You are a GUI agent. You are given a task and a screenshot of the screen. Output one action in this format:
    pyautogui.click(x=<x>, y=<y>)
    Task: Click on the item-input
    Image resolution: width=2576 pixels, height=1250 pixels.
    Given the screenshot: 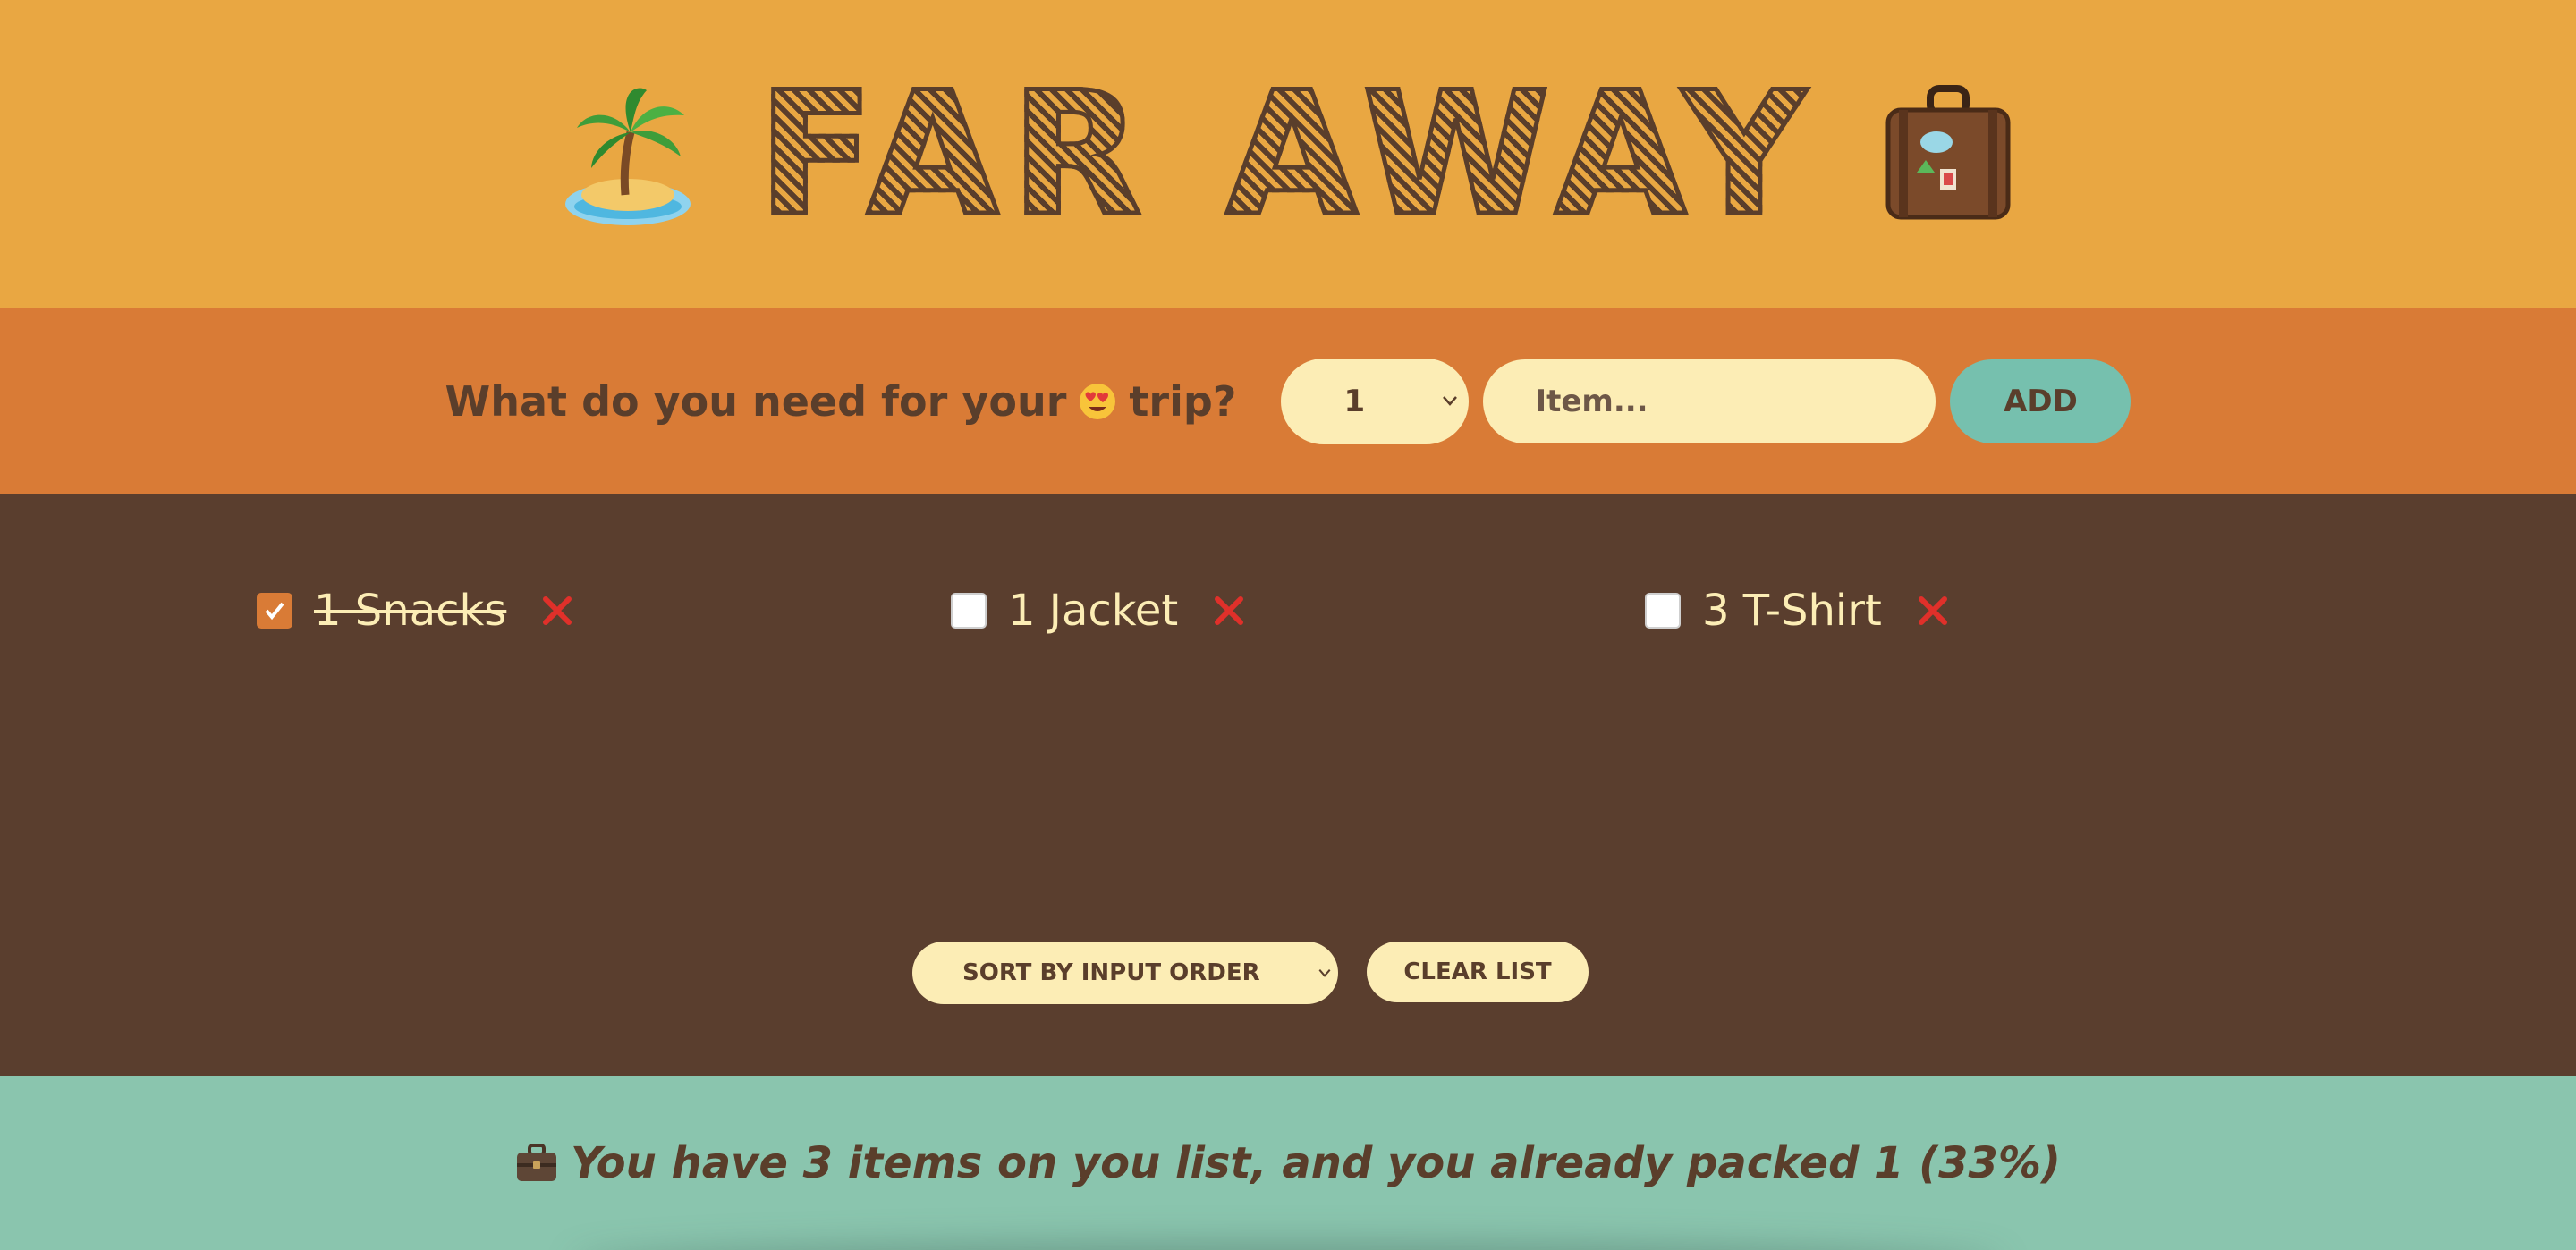 What is the action you would take?
    pyautogui.click(x=1709, y=401)
    